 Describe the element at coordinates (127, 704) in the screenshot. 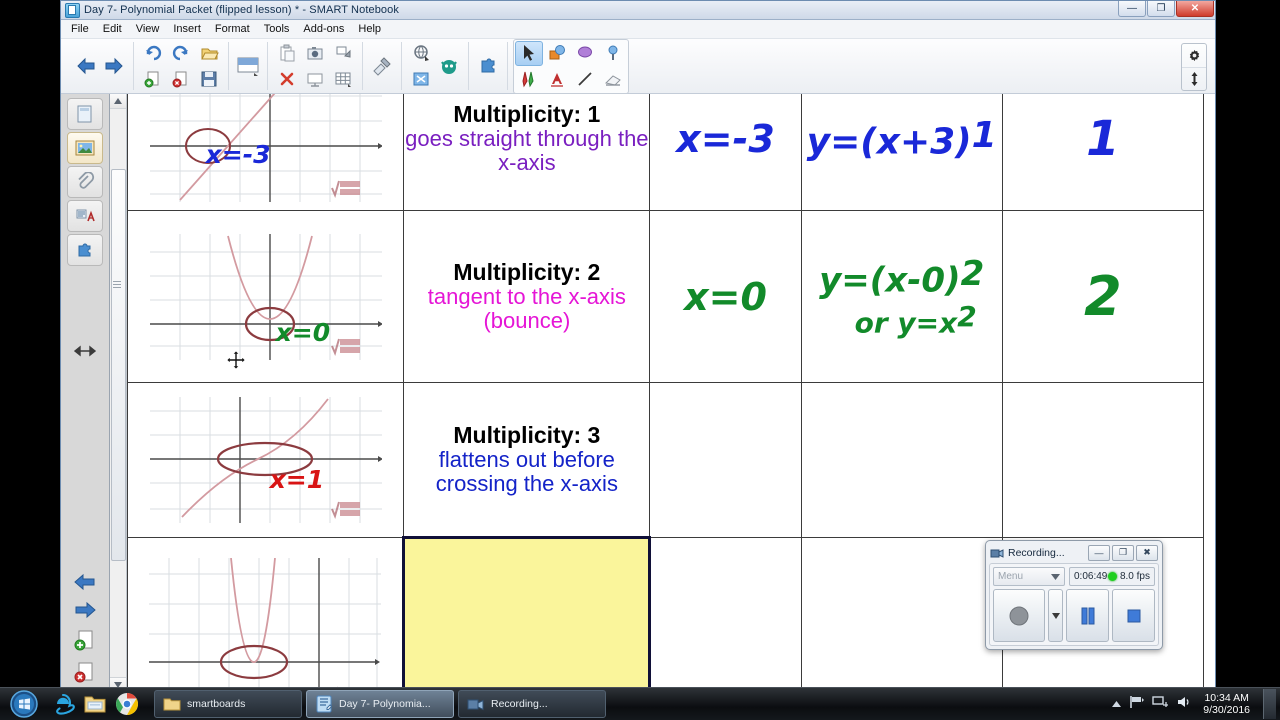

I see `google-chrome-icon` at that location.